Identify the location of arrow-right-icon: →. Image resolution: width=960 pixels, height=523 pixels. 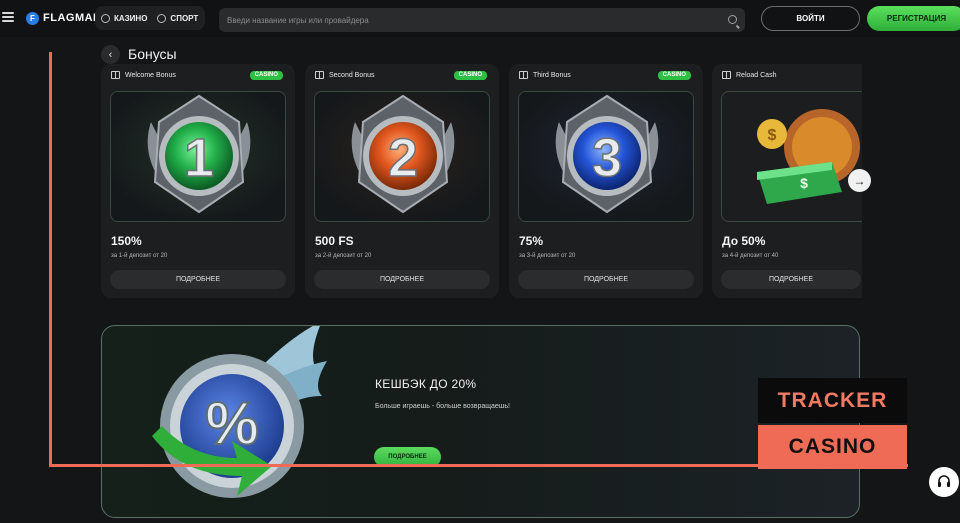
(859, 180).